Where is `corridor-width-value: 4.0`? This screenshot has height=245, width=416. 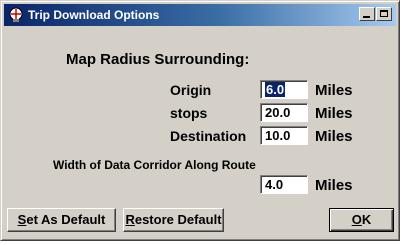
corridor-width-value: 4.0 is located at coordinates (274, 184).